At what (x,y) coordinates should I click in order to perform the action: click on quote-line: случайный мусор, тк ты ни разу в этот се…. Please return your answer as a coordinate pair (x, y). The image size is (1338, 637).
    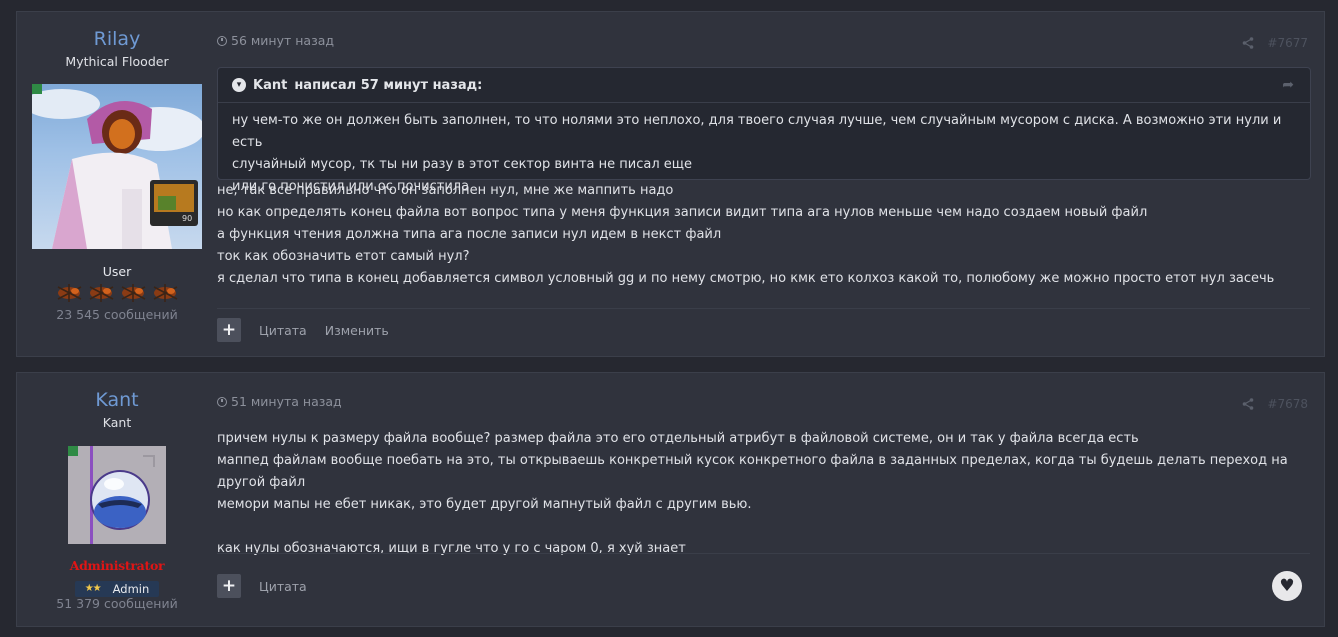
    Looking at the image, I should click on (462, 164).